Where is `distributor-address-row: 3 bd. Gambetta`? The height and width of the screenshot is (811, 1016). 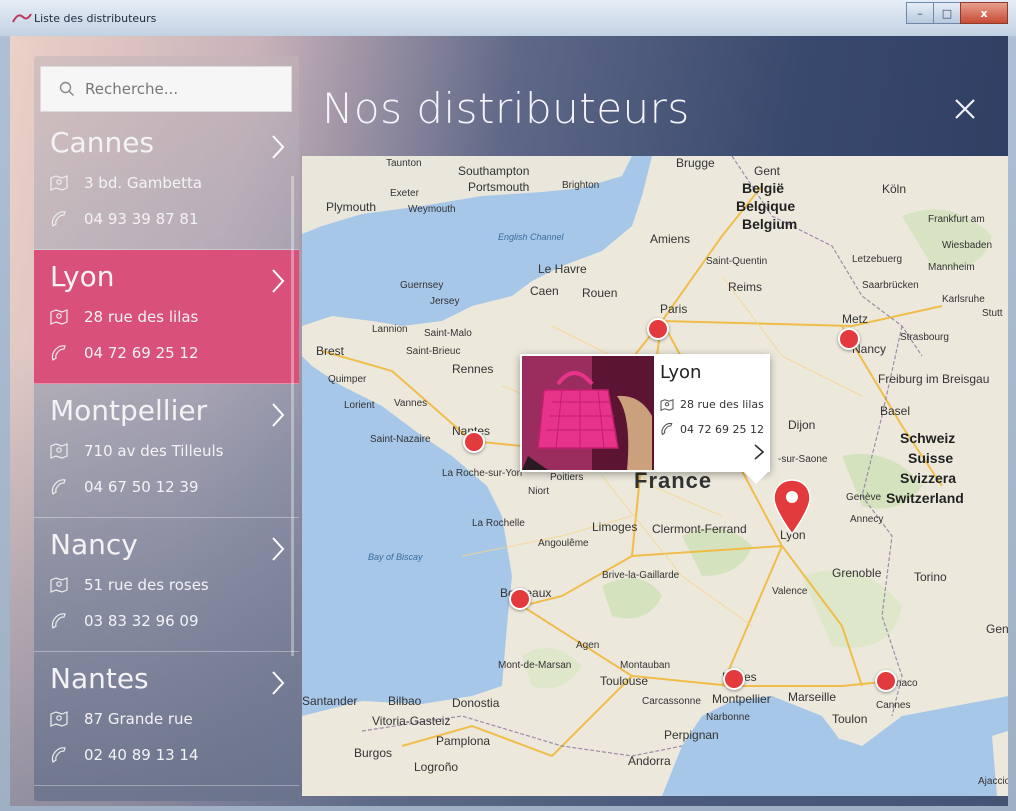 distributor-address-row: 3 bd. Gambetta is located at coordinates (126, 183).